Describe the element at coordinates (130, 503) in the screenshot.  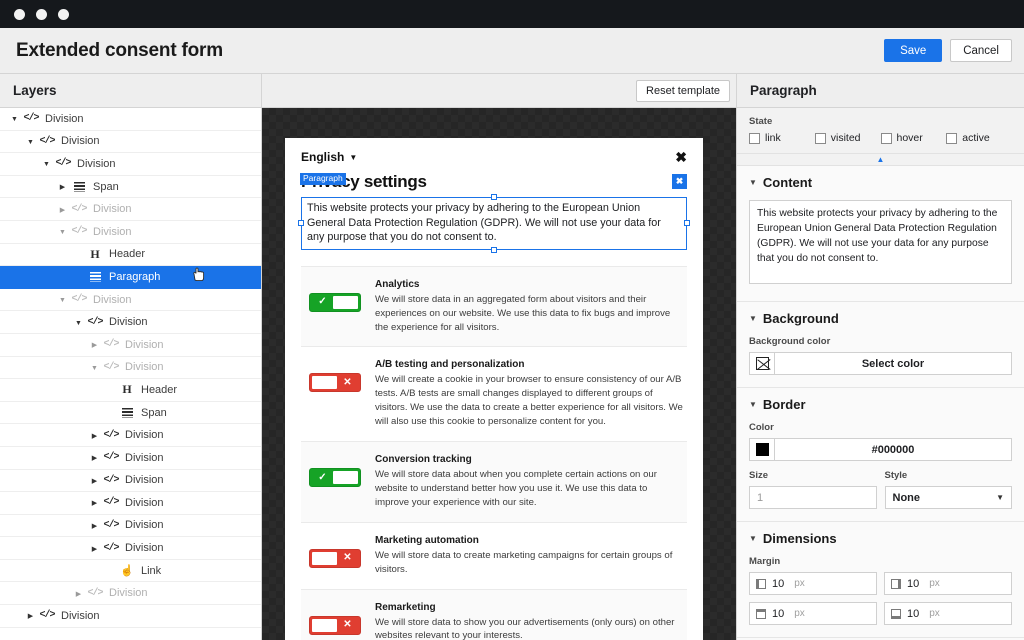
I see `layer-row-division-17: </> Division` at that location.